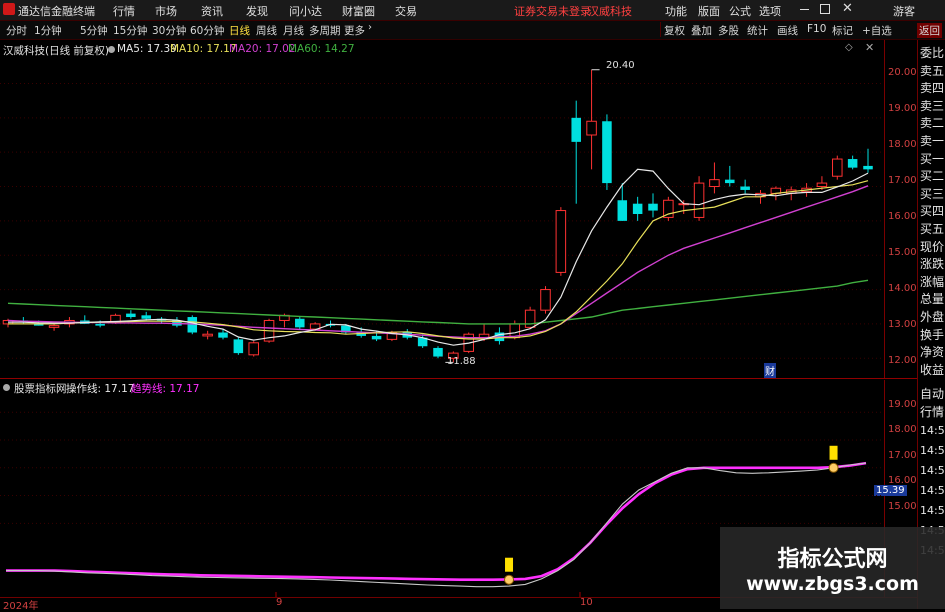  Describe the element at coordinates (902, 216) in the screenshot. I see `main-y-tick: 16.00` at that location.